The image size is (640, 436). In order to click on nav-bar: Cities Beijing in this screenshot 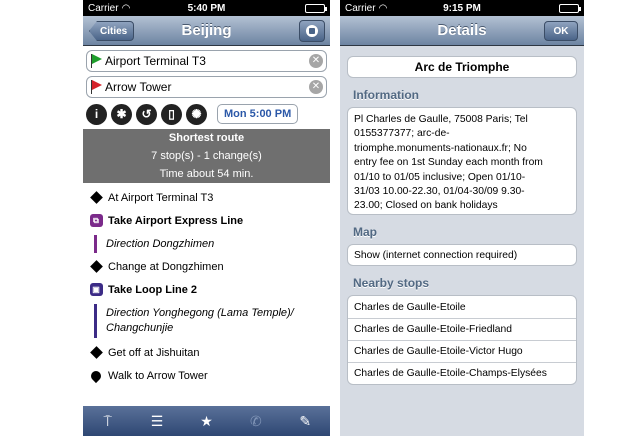, I will do `click(206, 31)`.